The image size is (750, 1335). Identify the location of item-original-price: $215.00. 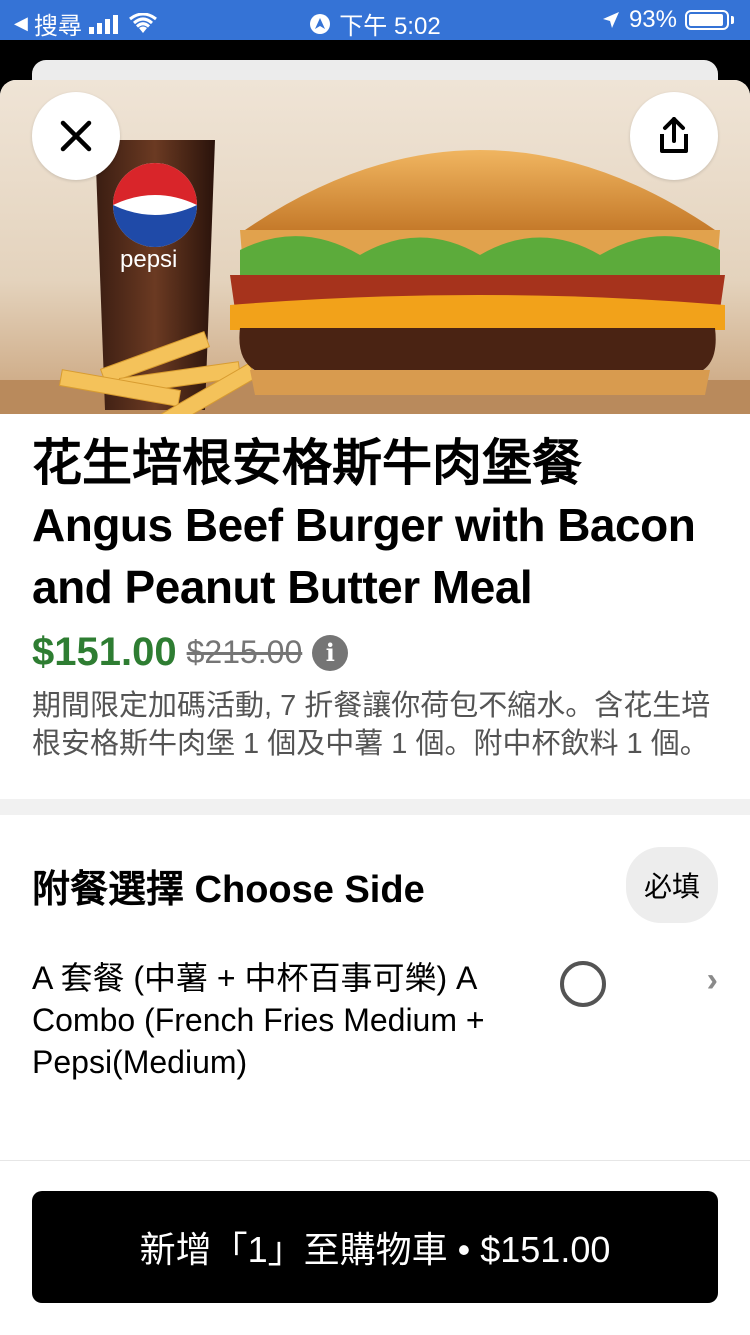
(244, 652).